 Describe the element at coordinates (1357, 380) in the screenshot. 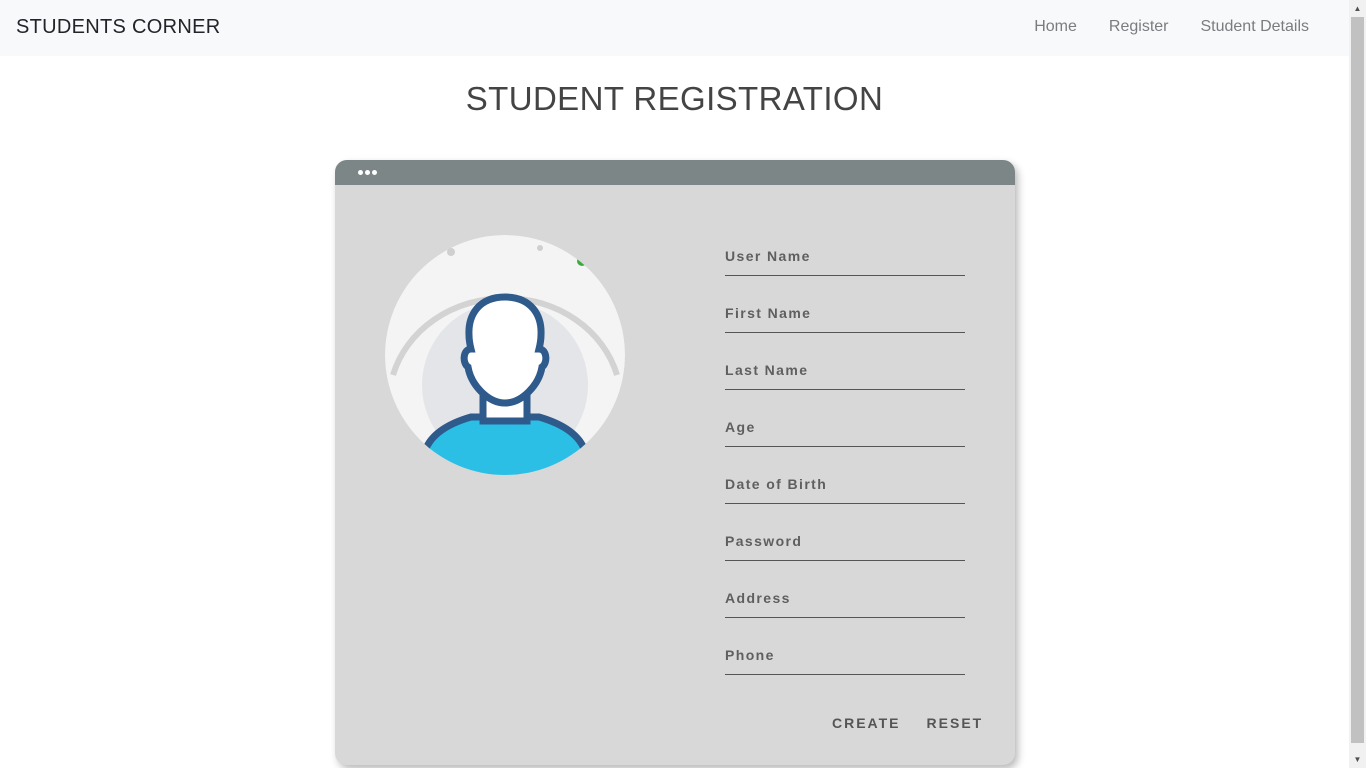

I see `scrollbar-thumb` at that location.